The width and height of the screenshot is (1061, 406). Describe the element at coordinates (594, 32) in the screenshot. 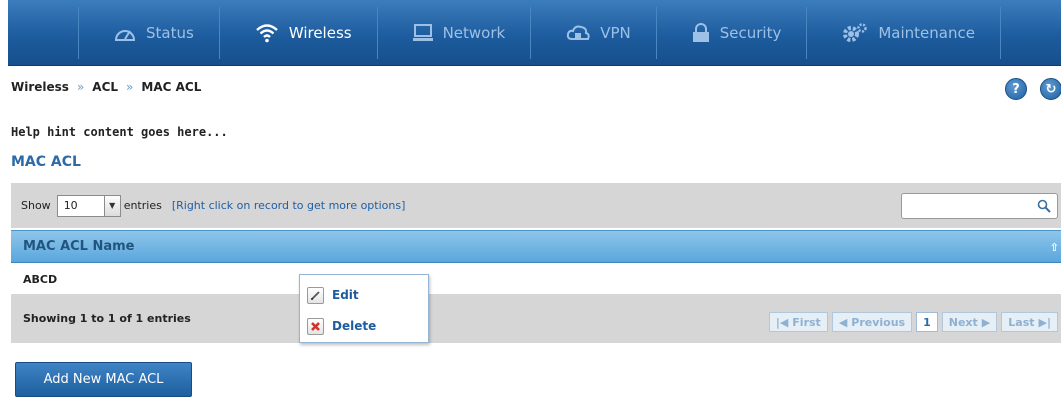

I see `nav-item-vpn: VPN` at that location.